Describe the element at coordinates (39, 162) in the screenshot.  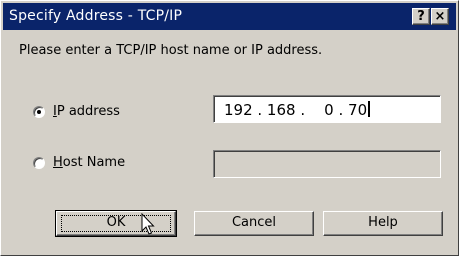
I see `radio-unselected-icon` at that location.